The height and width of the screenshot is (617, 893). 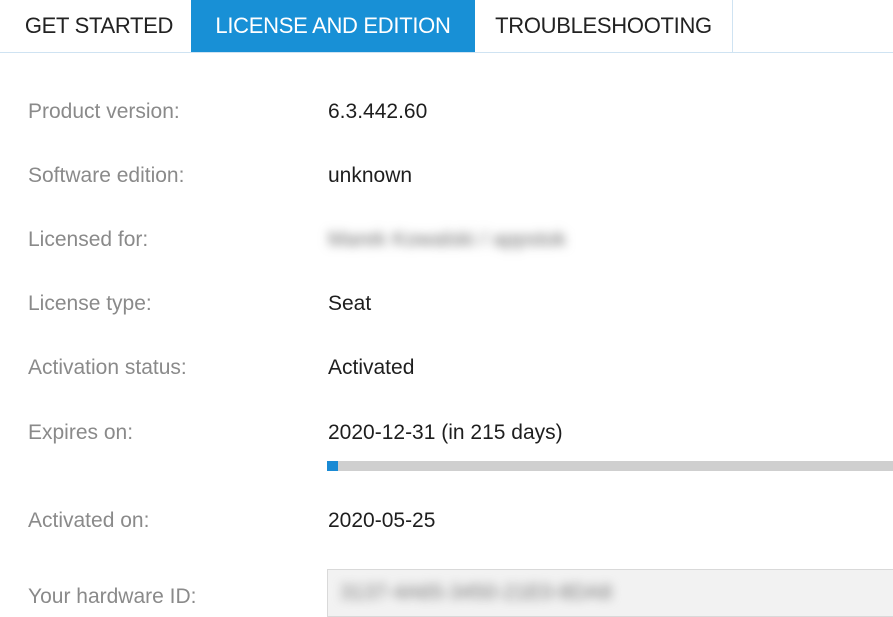 What do you see at coordinates (333, 466) in the screenshot?
I see `license-expiry-progress-fill` at bounding box center [333, 466].